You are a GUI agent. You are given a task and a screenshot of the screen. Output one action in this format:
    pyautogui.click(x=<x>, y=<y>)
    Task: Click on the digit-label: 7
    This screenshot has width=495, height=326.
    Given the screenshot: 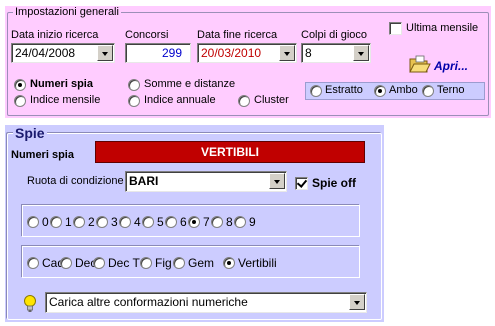 What is the action you would take?
    pyautogui.click(x=206, y=222)
    